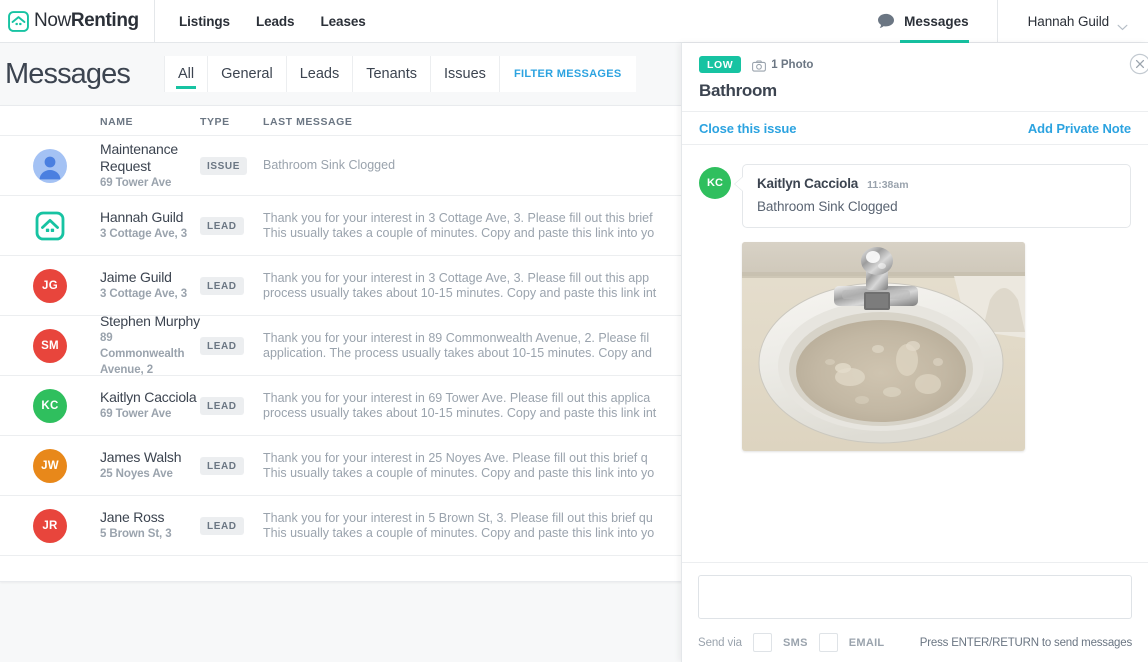 The image size is (1148, 662). I want to click on name-cell: Stephen Murphy 89 Commonwealth Avenue, 2, so click(100, 345).